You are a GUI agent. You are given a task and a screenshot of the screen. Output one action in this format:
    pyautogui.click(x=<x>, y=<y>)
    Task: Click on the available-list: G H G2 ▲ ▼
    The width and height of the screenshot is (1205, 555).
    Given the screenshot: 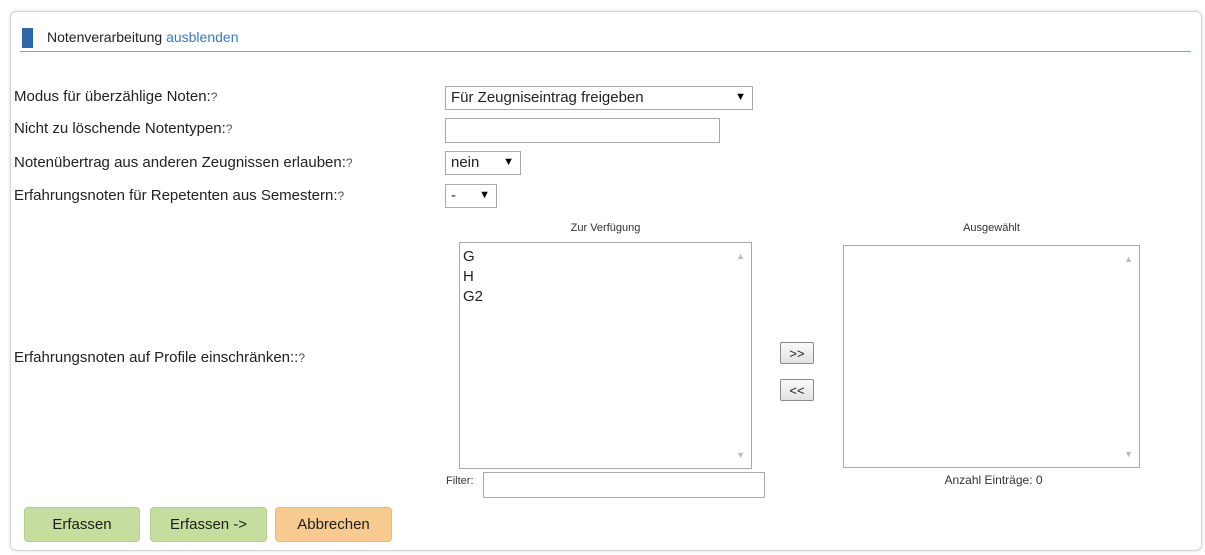 What is the action you would take?
    pyautogui.click(x=605, y=355)
    